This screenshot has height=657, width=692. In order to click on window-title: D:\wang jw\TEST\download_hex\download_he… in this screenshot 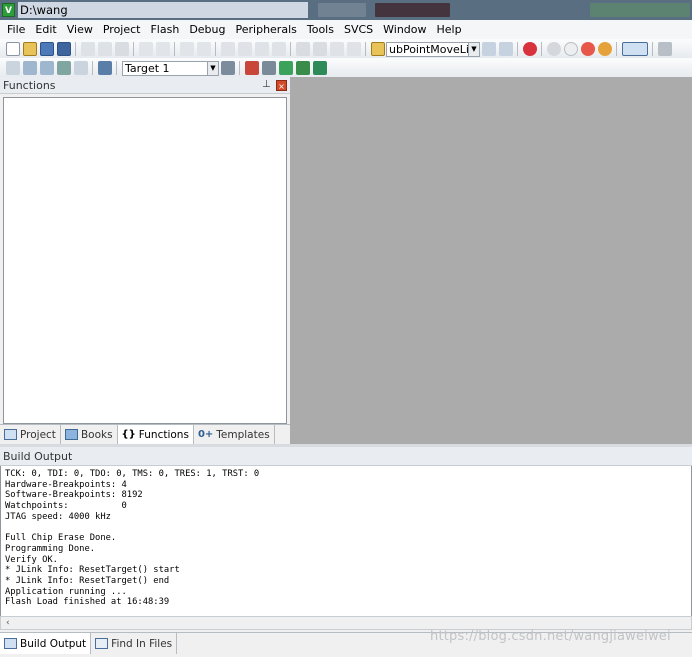, I will do `click(163, 25)`.